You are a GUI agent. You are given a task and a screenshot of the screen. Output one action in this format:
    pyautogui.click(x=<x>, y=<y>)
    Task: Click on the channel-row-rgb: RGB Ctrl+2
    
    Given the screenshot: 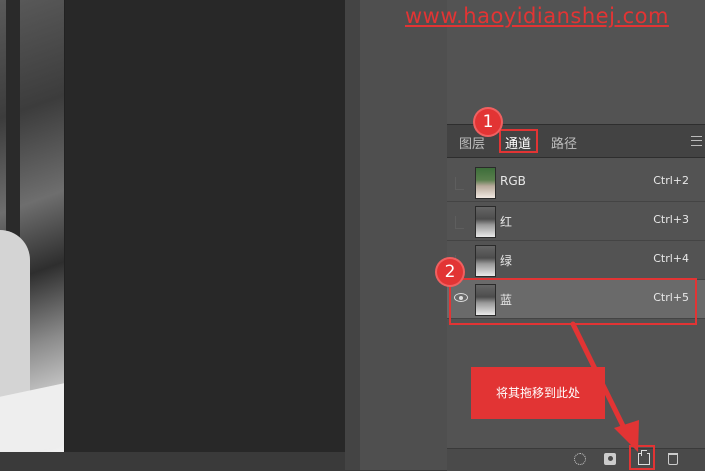 What is the action you would take?
    pyautogui.click(x=576, y=182)
    